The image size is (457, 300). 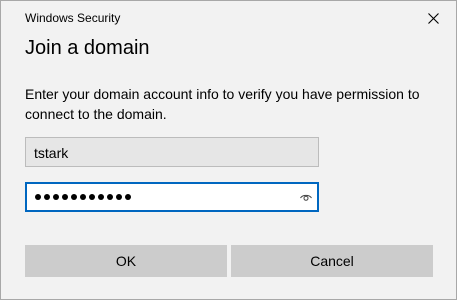 I want to click on username-value: tstark, so click(x=51, y=153).